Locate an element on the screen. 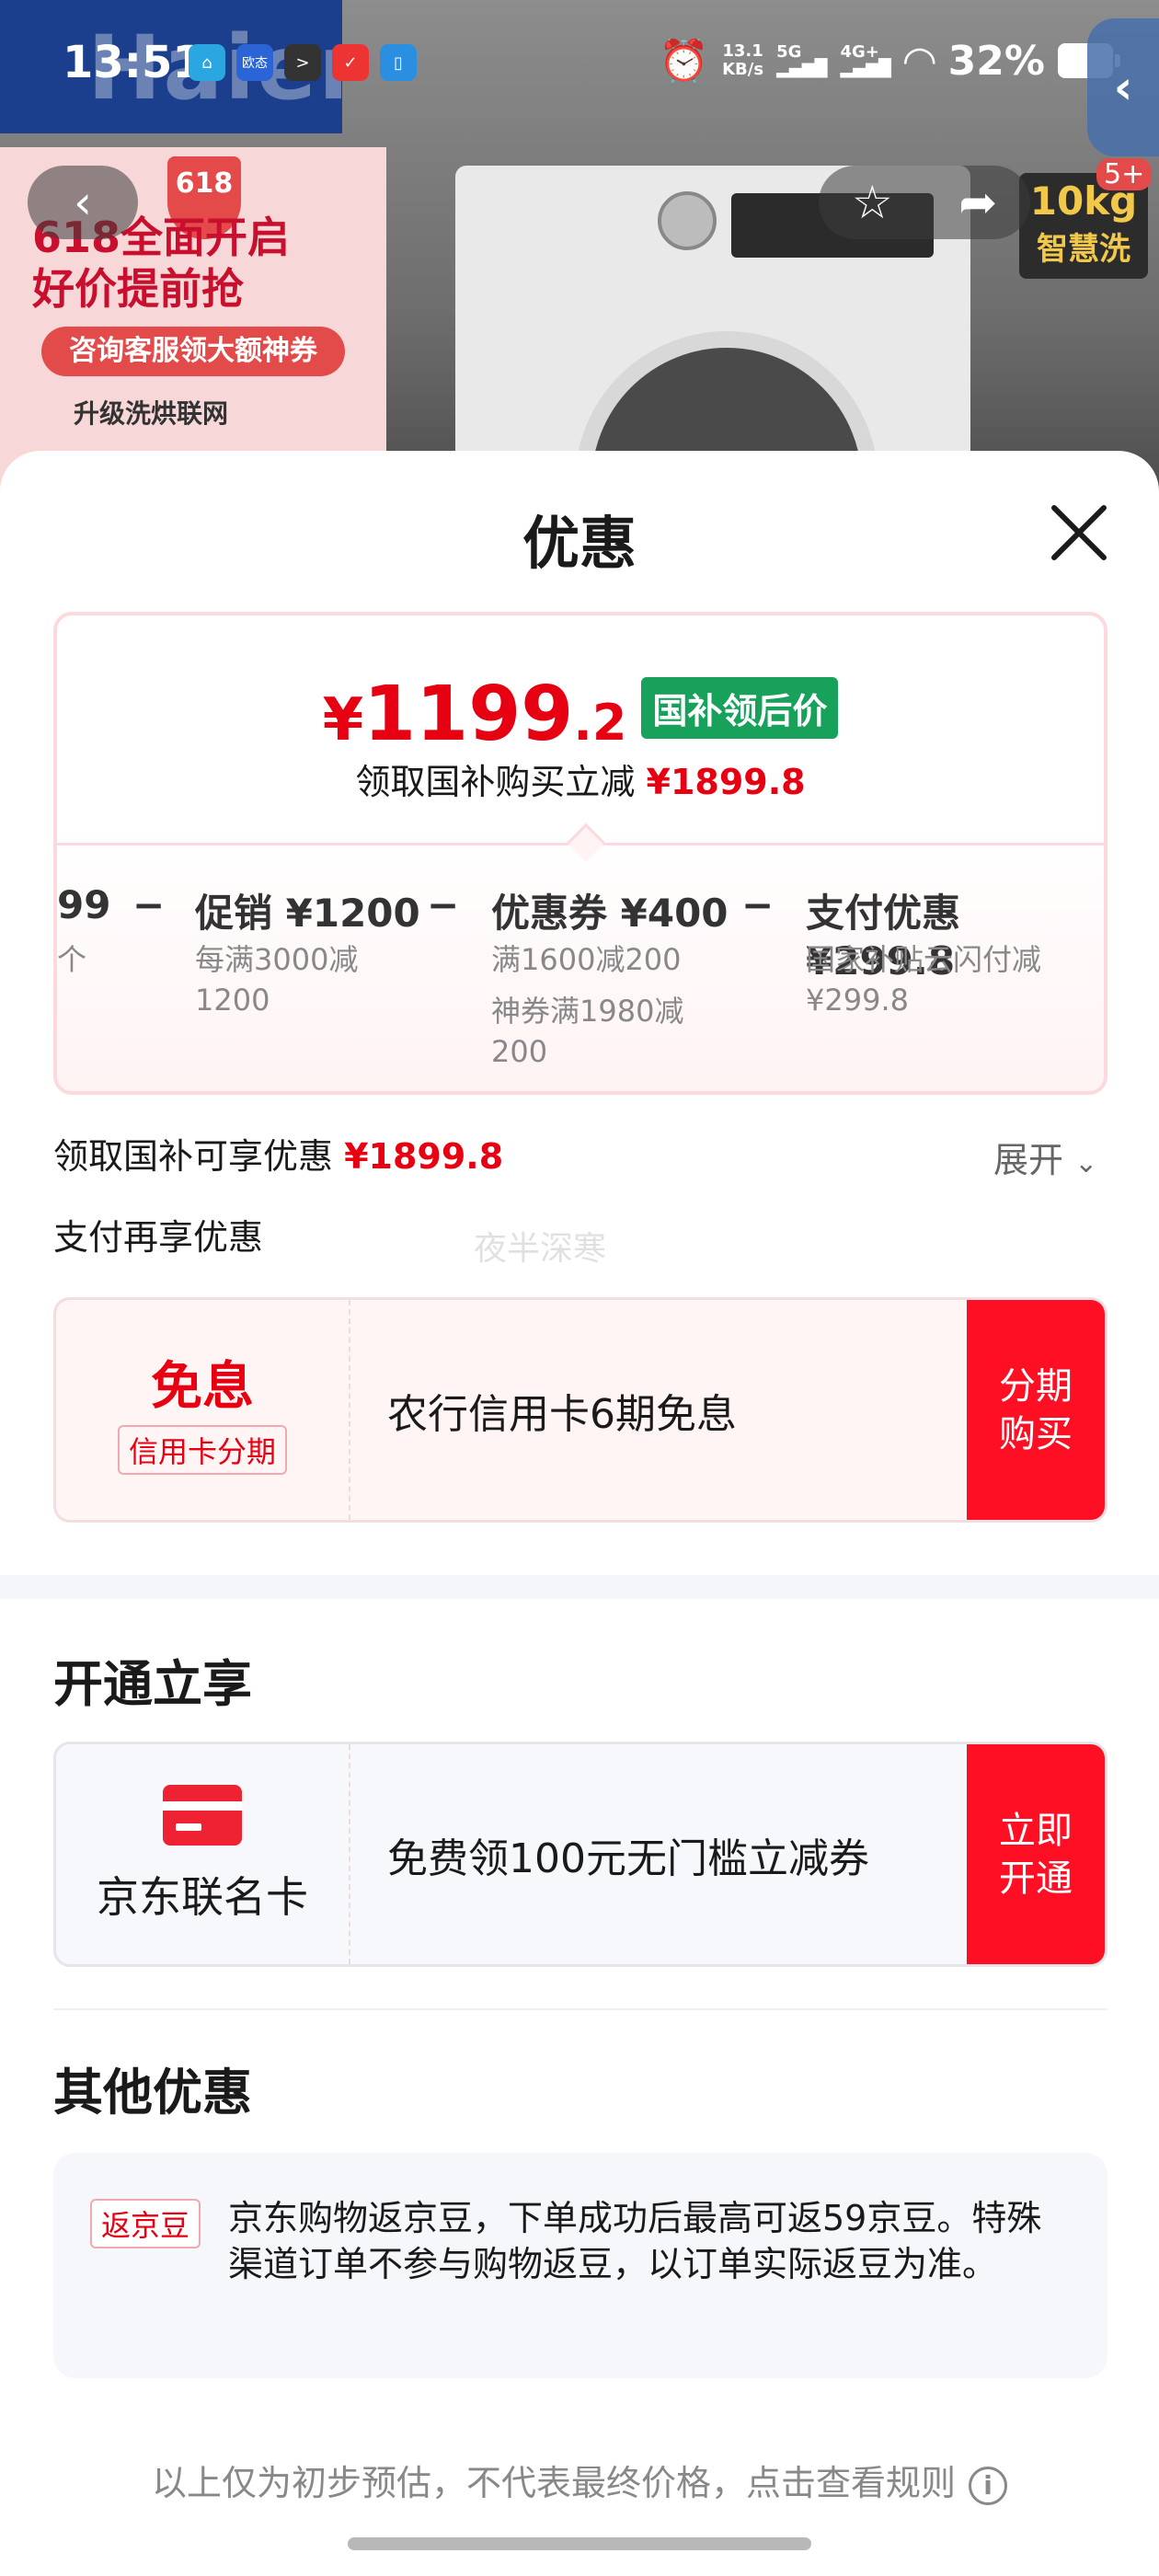 The height and width of the screenshot is (2576, 1159). rules-note: 以上仅为初步预估，不代表最终价格，点击查看规则 i is located at coordinates (579, 2480).